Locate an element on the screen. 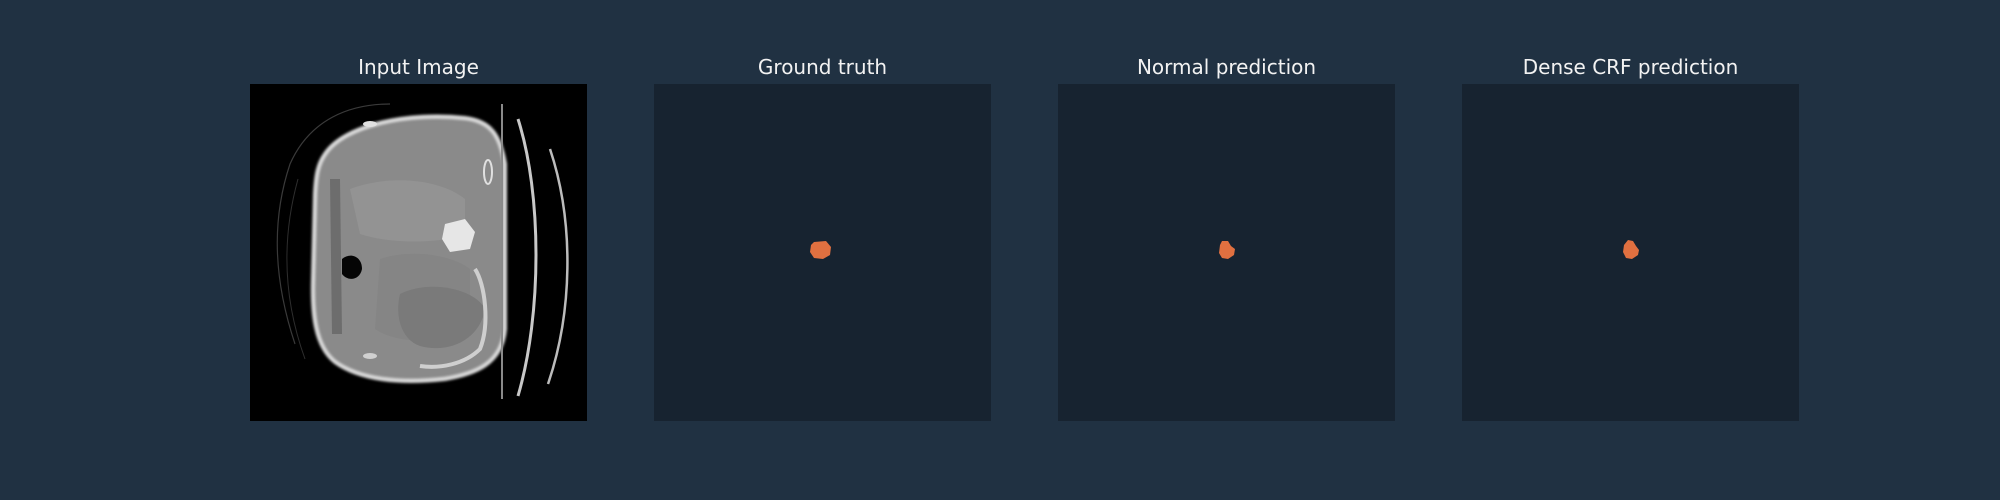 Image resolution: width=2000 pixels, height=500 pixels. ground-truth-mask is located at coordinates (822, 252).